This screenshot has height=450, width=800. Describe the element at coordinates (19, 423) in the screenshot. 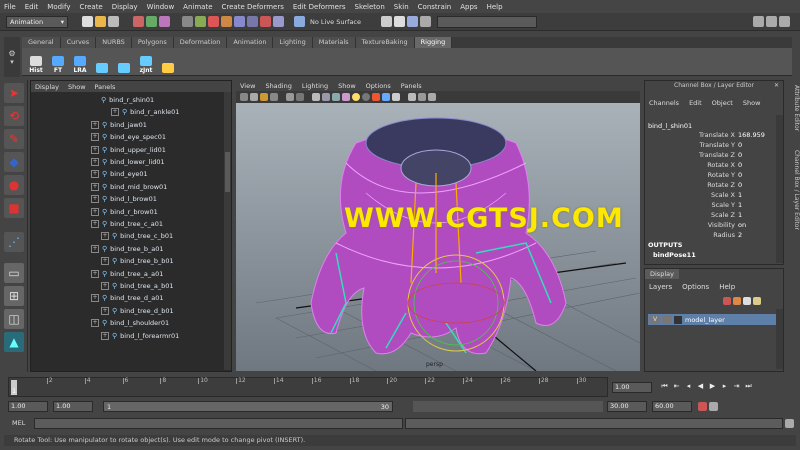

I see `command-language-label: MEL` at that location.